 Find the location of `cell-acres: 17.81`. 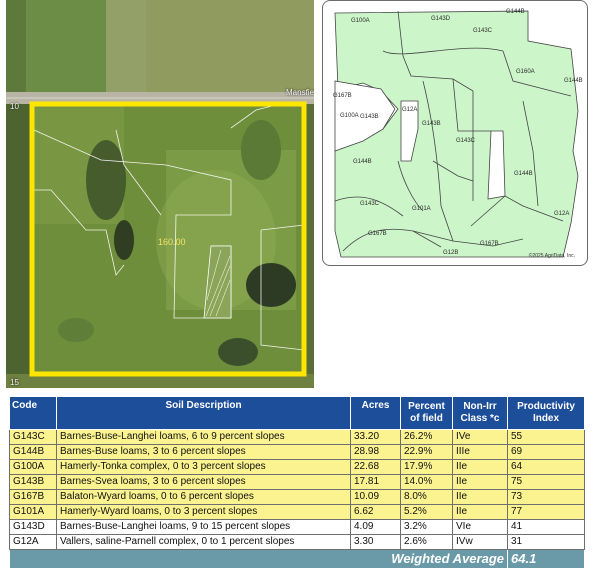

cell-acres: 17.81 is located at coordinates (375, 482).